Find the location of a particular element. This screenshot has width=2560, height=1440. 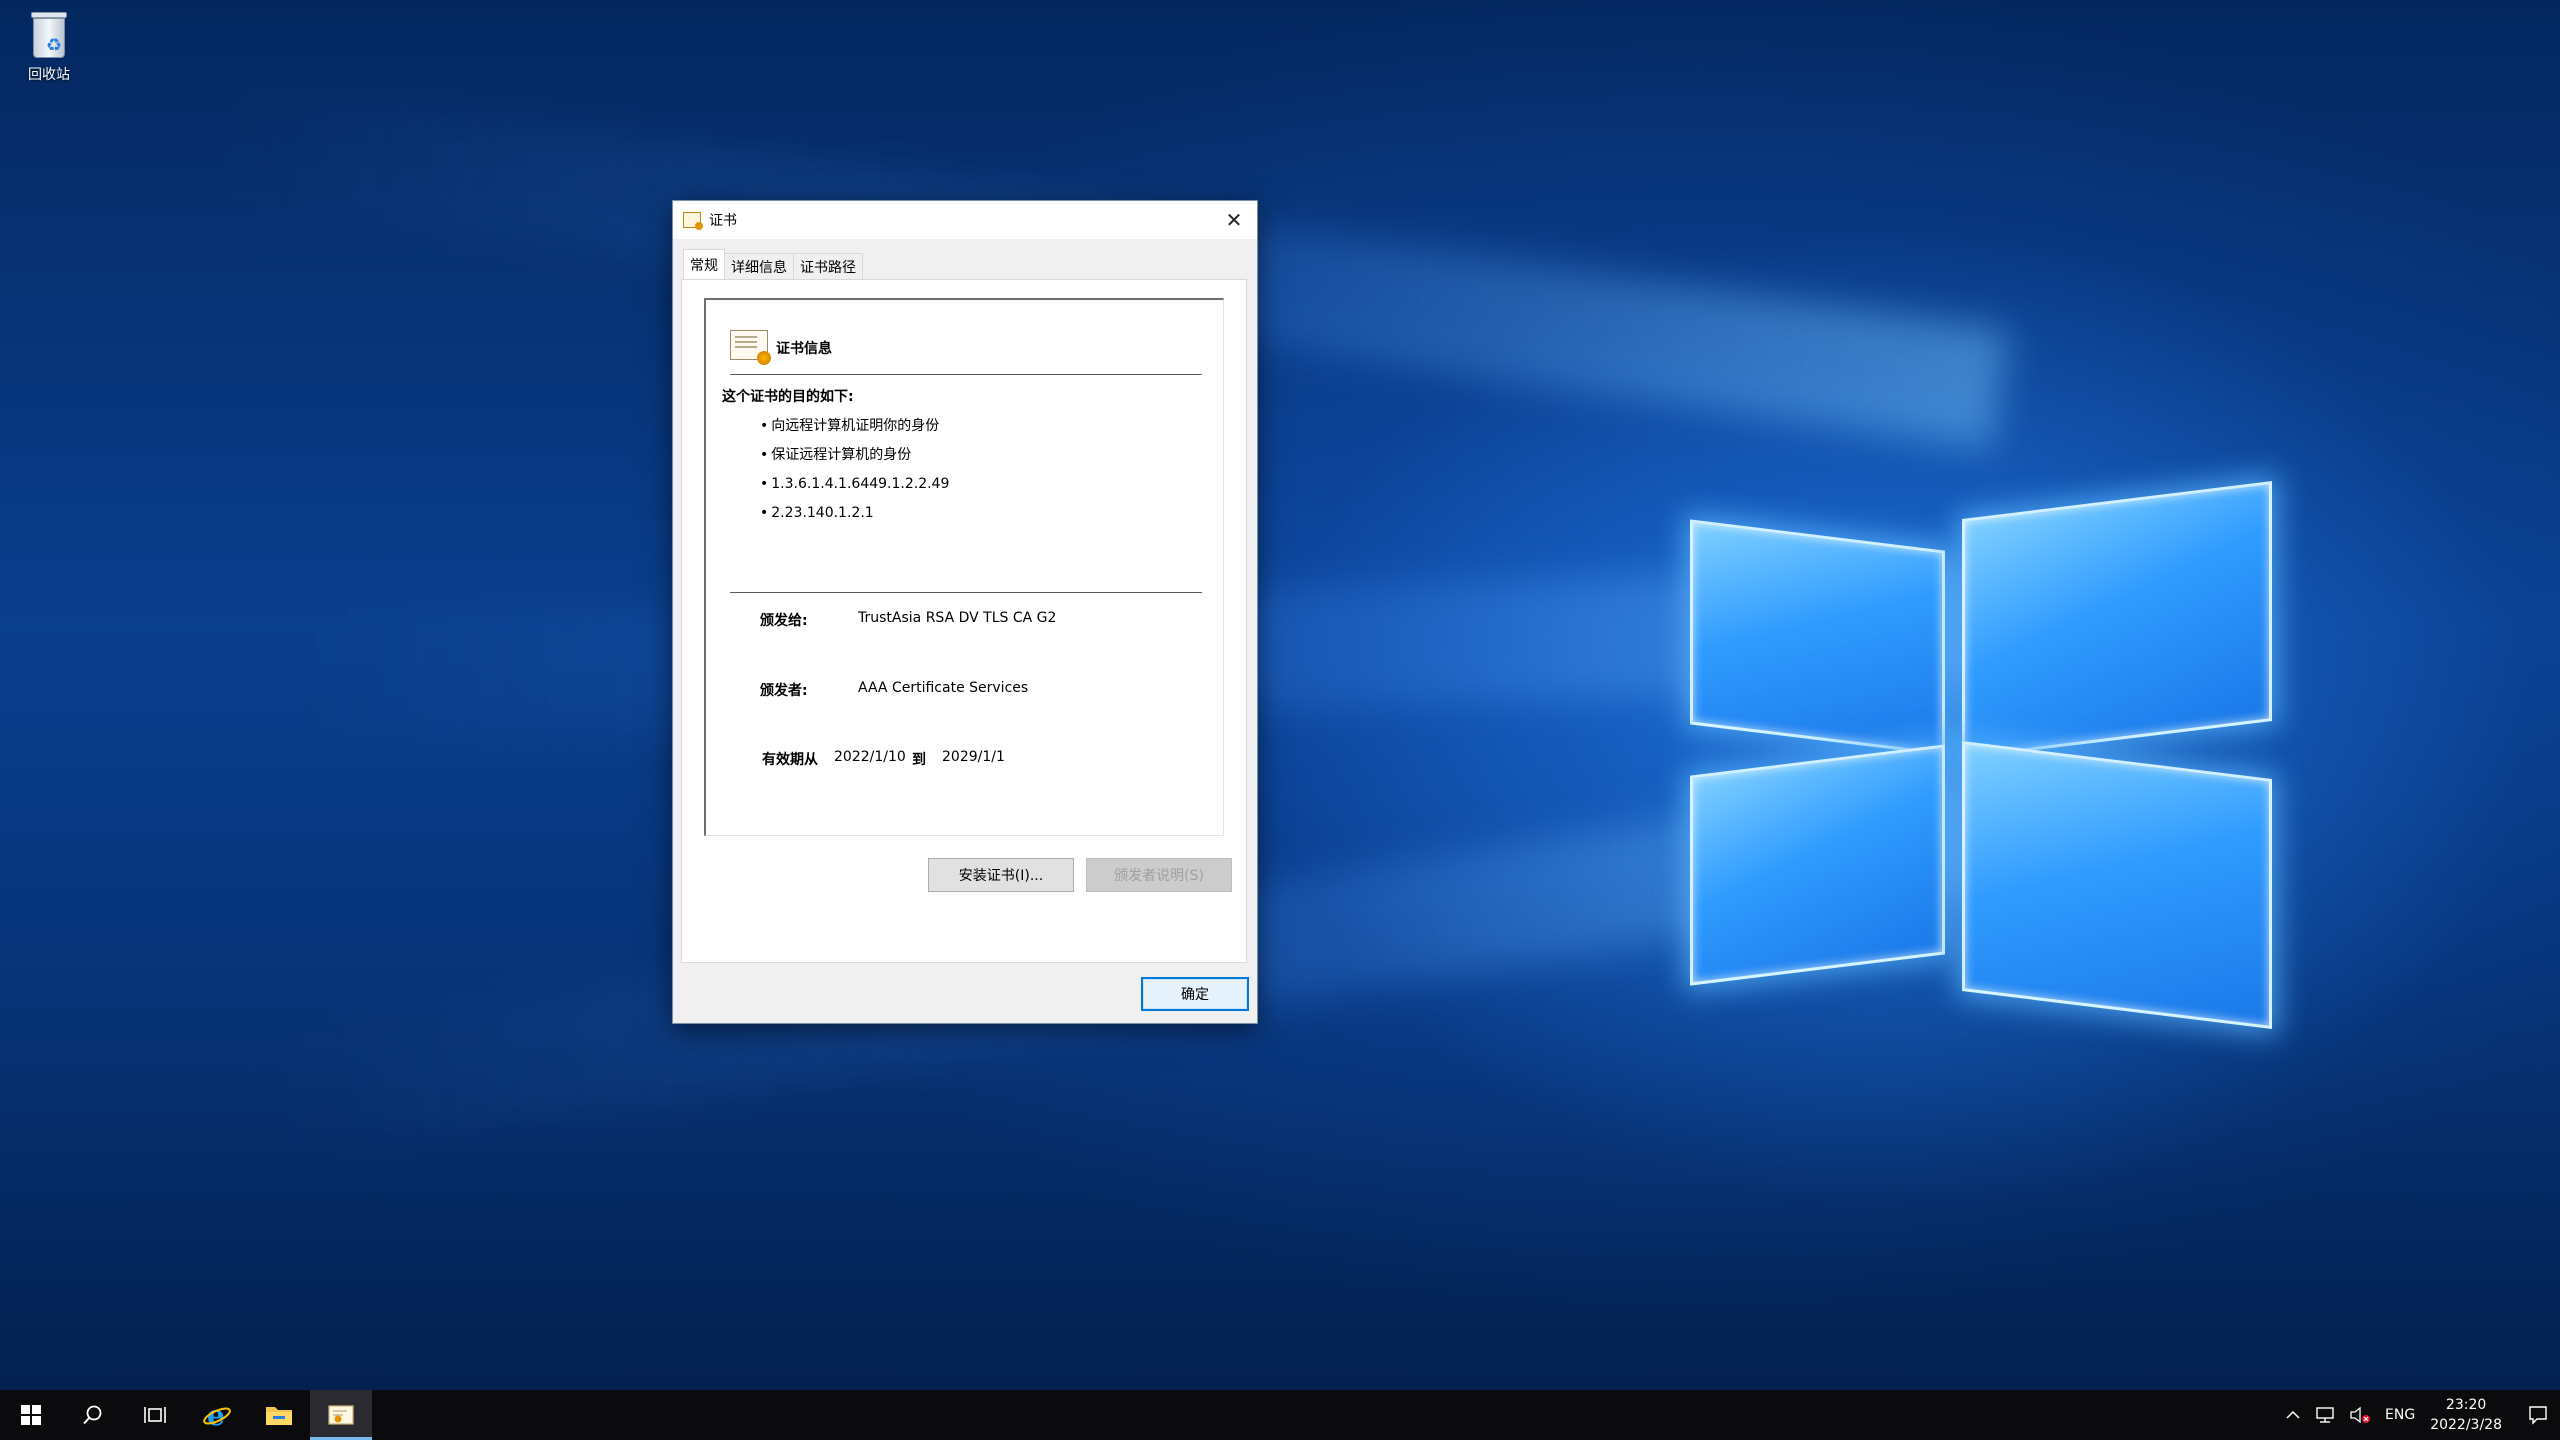

task-view-button is located at coordinates (155, 1415).